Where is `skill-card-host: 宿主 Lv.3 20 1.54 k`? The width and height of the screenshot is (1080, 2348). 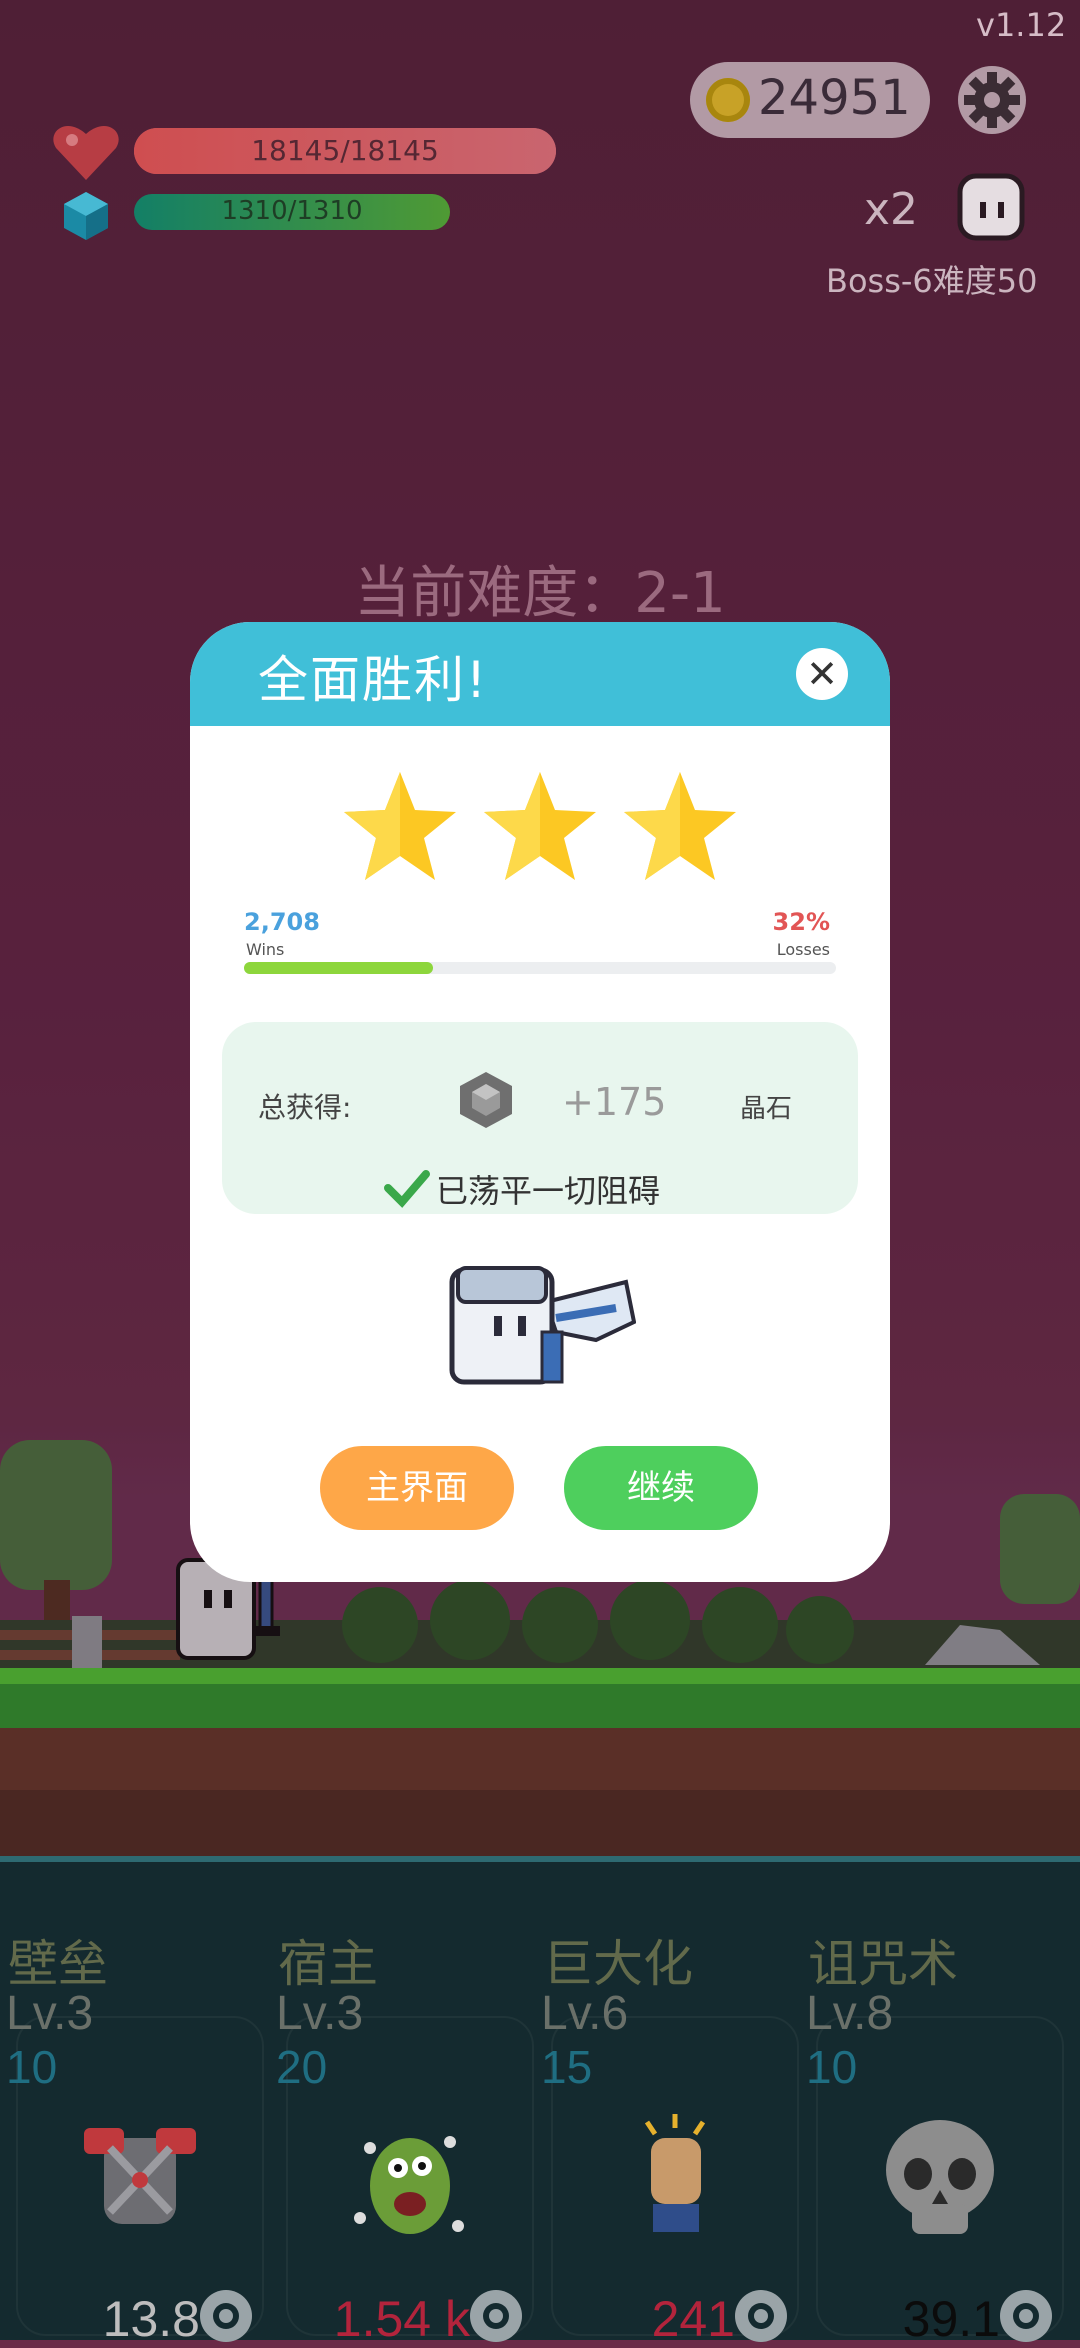
skill-card-host: 宿主 Lv.3 20 1.54 k is located at coordinates (405, 2102).